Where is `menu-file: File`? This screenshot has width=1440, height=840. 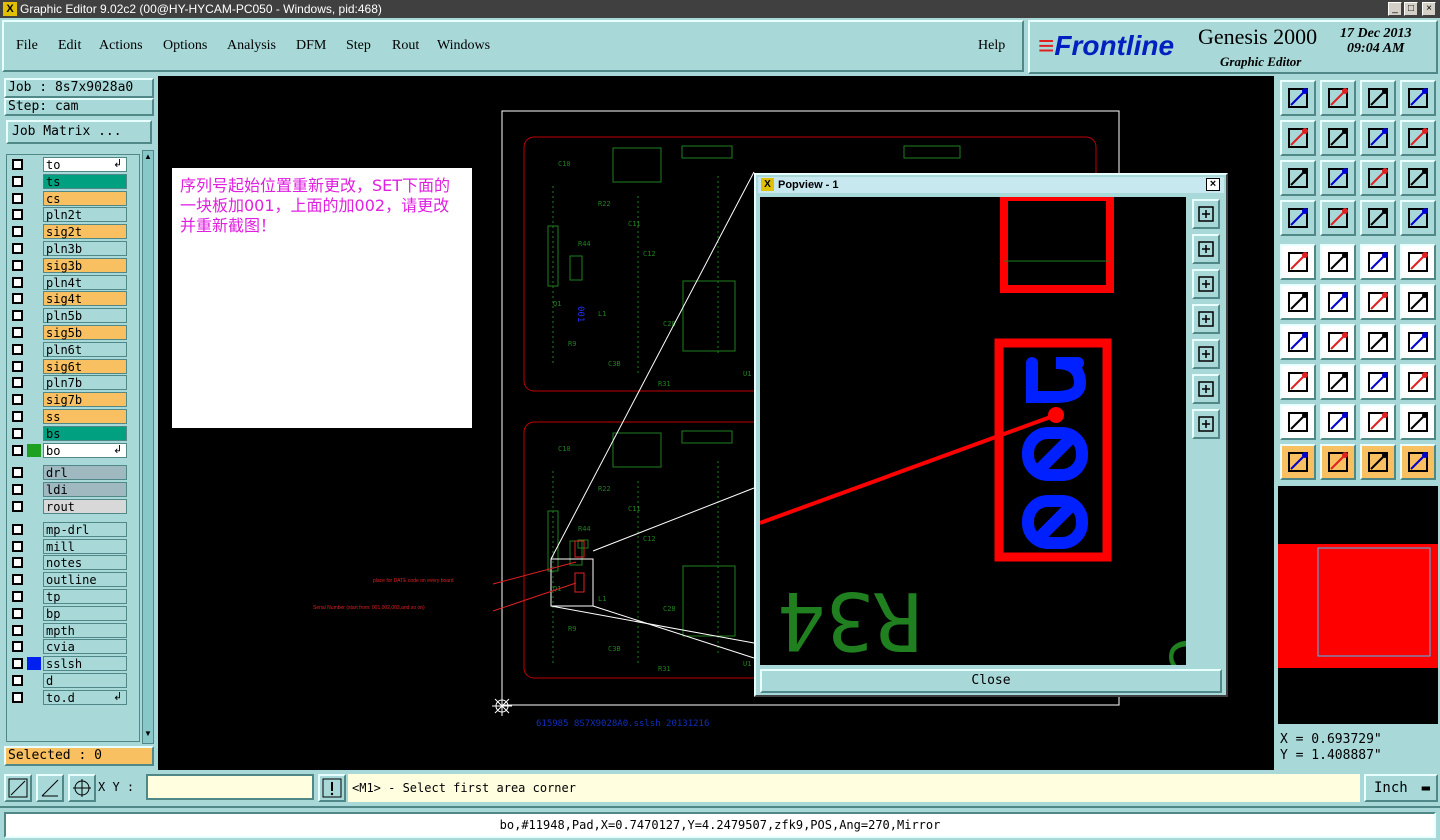
menu-file: File is located at coordinates (27, 46).